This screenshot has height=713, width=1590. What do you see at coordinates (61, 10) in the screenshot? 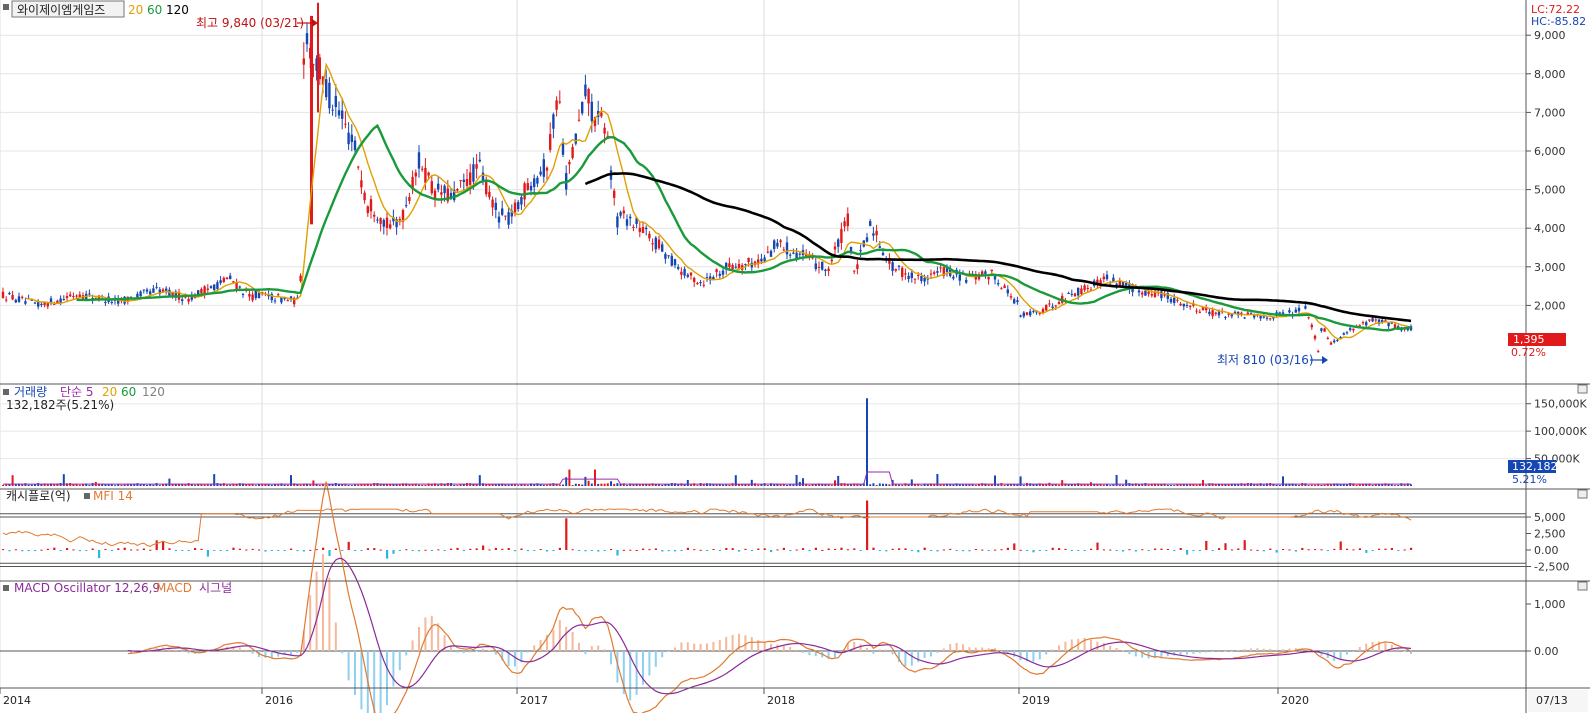
I see `stock-name: 와이제이엠게임즈` at bounding box center [61, 10].